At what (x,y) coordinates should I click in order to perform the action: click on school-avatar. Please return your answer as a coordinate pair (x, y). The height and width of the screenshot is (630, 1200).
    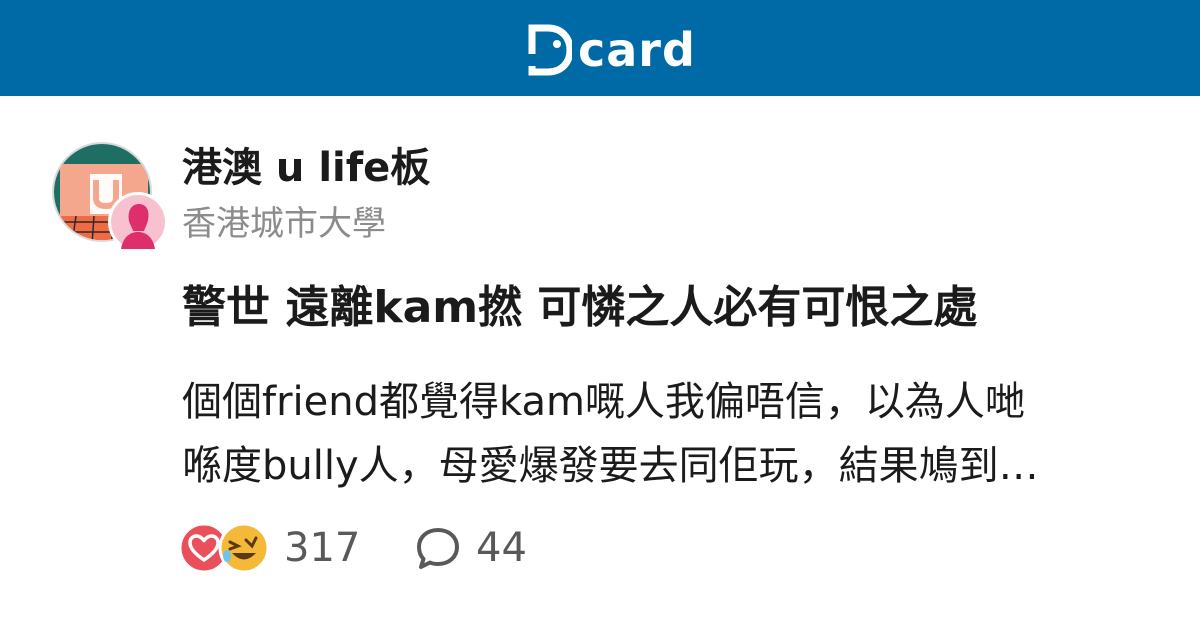
    Looking at the image, I should click on (138, 222).